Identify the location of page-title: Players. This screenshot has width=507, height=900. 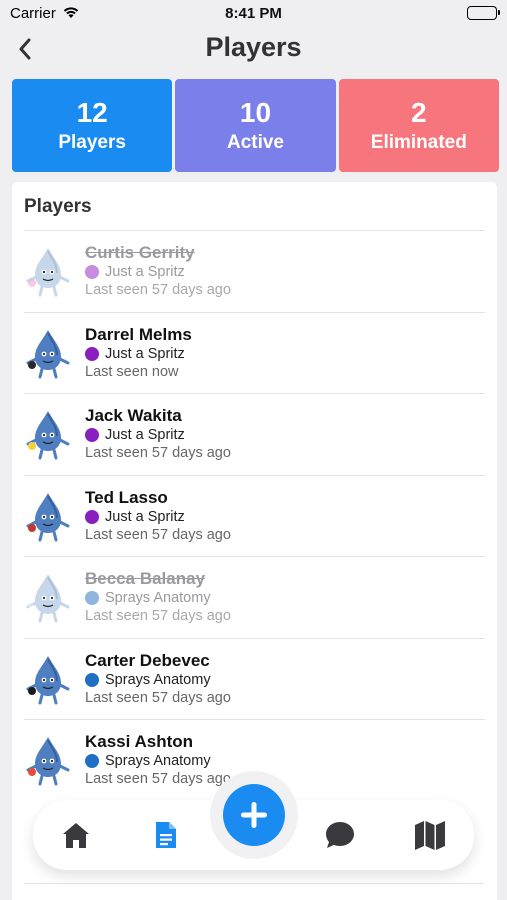
(253, 47).